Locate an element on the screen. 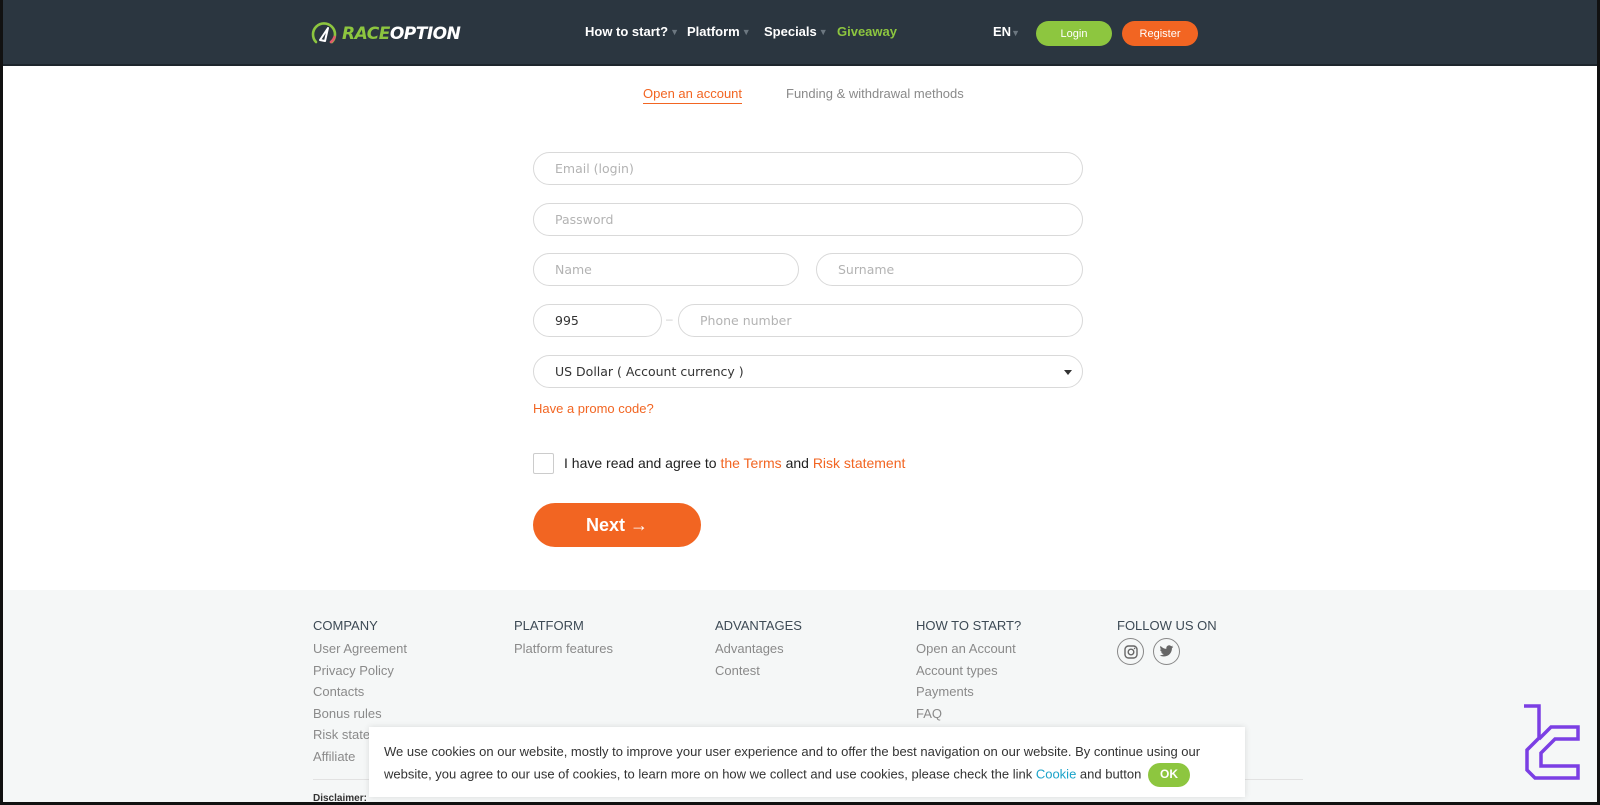  footer-heading: COMPANY is located at coordinates (345, 625).